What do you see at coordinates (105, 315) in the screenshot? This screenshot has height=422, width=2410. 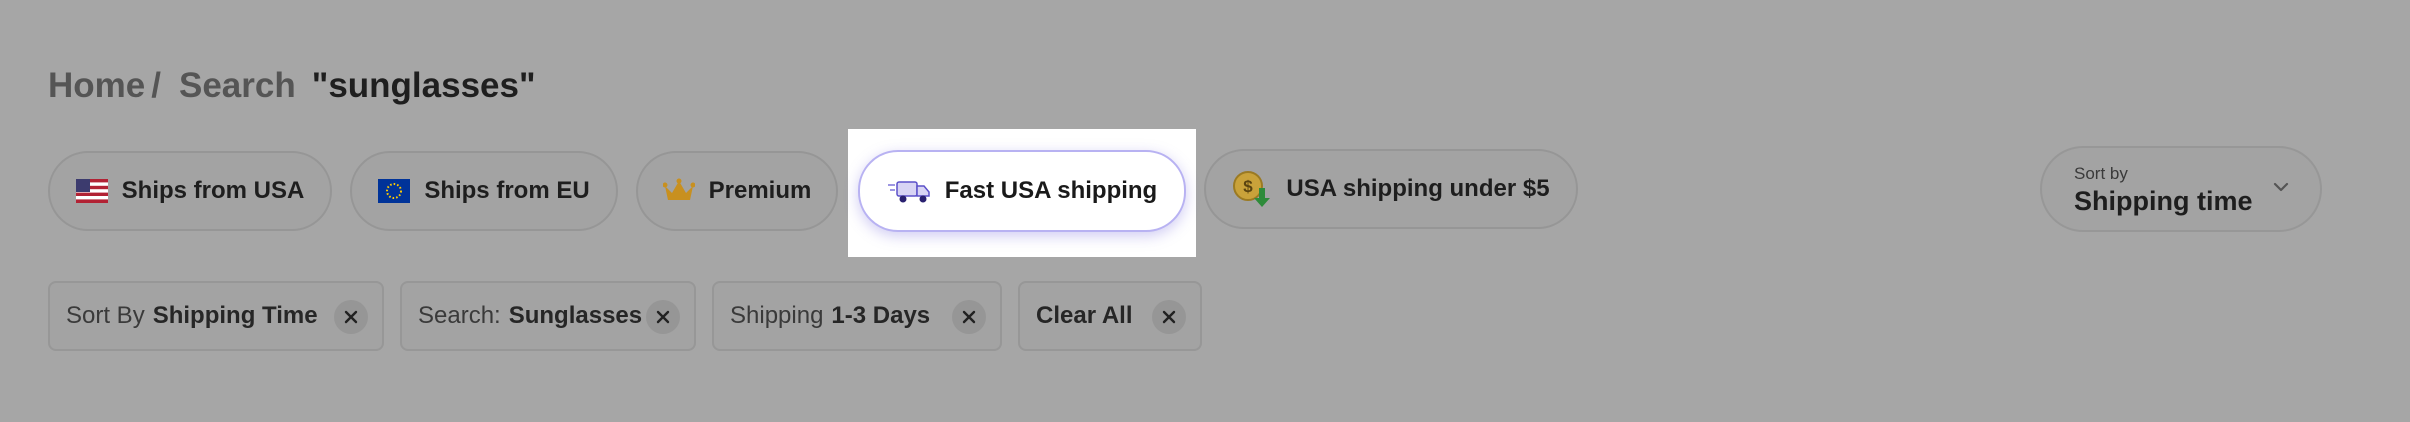 I see `tag-prefix: Sort By` at bounding box center [105, 315].